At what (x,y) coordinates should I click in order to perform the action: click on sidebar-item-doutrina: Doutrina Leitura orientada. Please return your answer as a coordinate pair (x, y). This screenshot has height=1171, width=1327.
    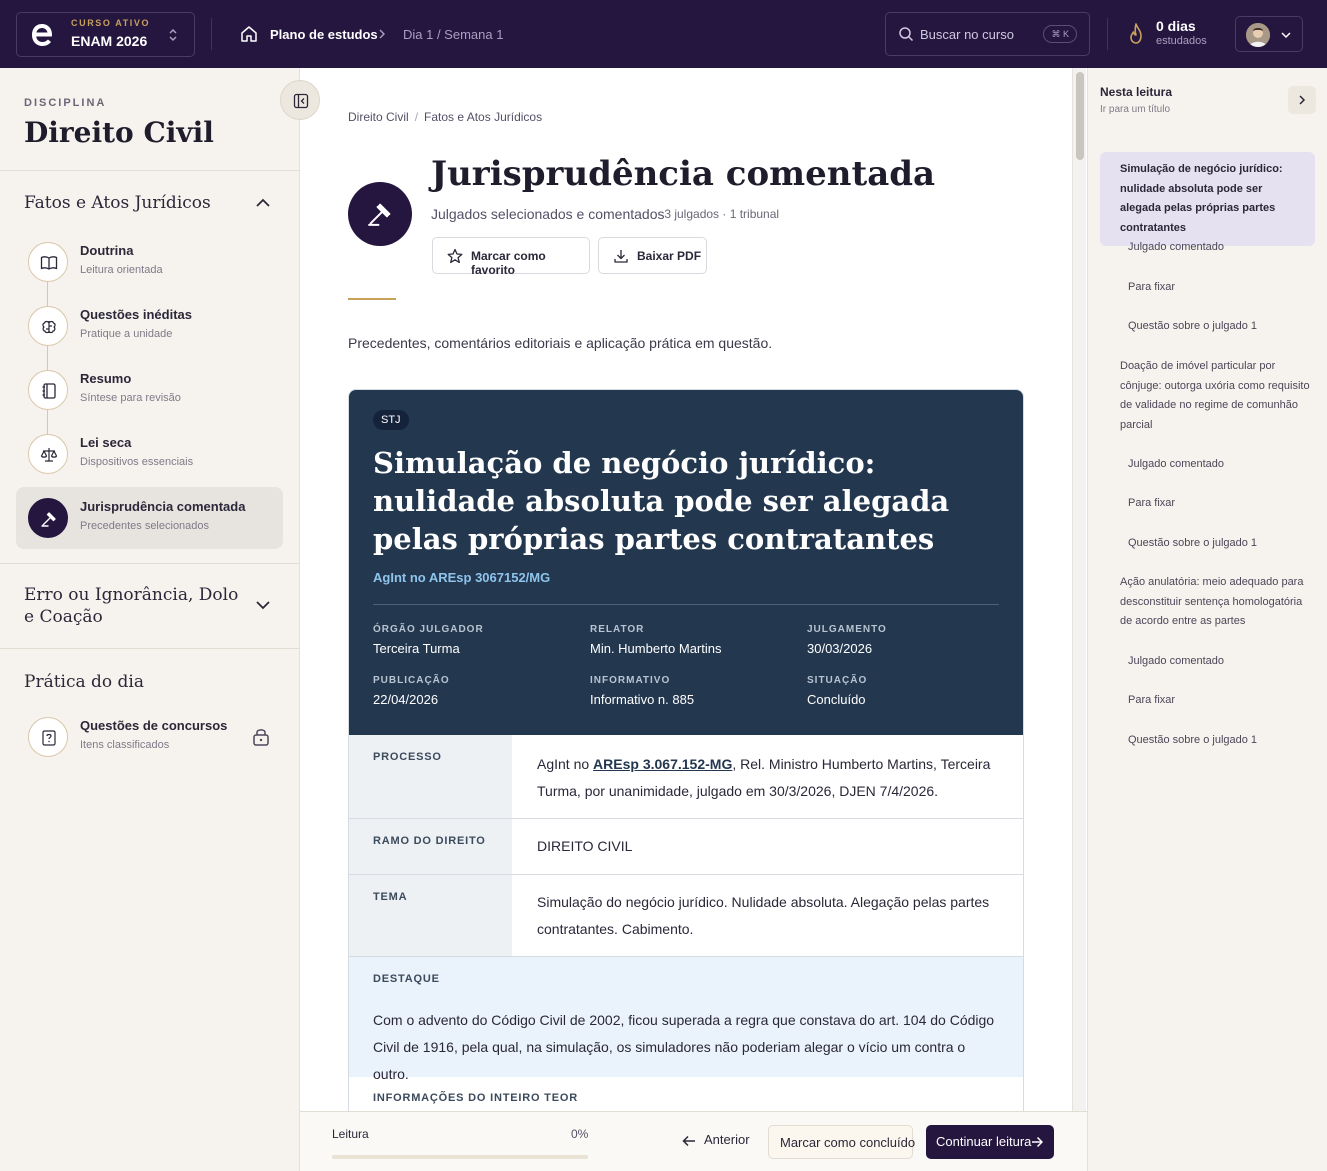
    Looking at the image, I should click on (149, 262).